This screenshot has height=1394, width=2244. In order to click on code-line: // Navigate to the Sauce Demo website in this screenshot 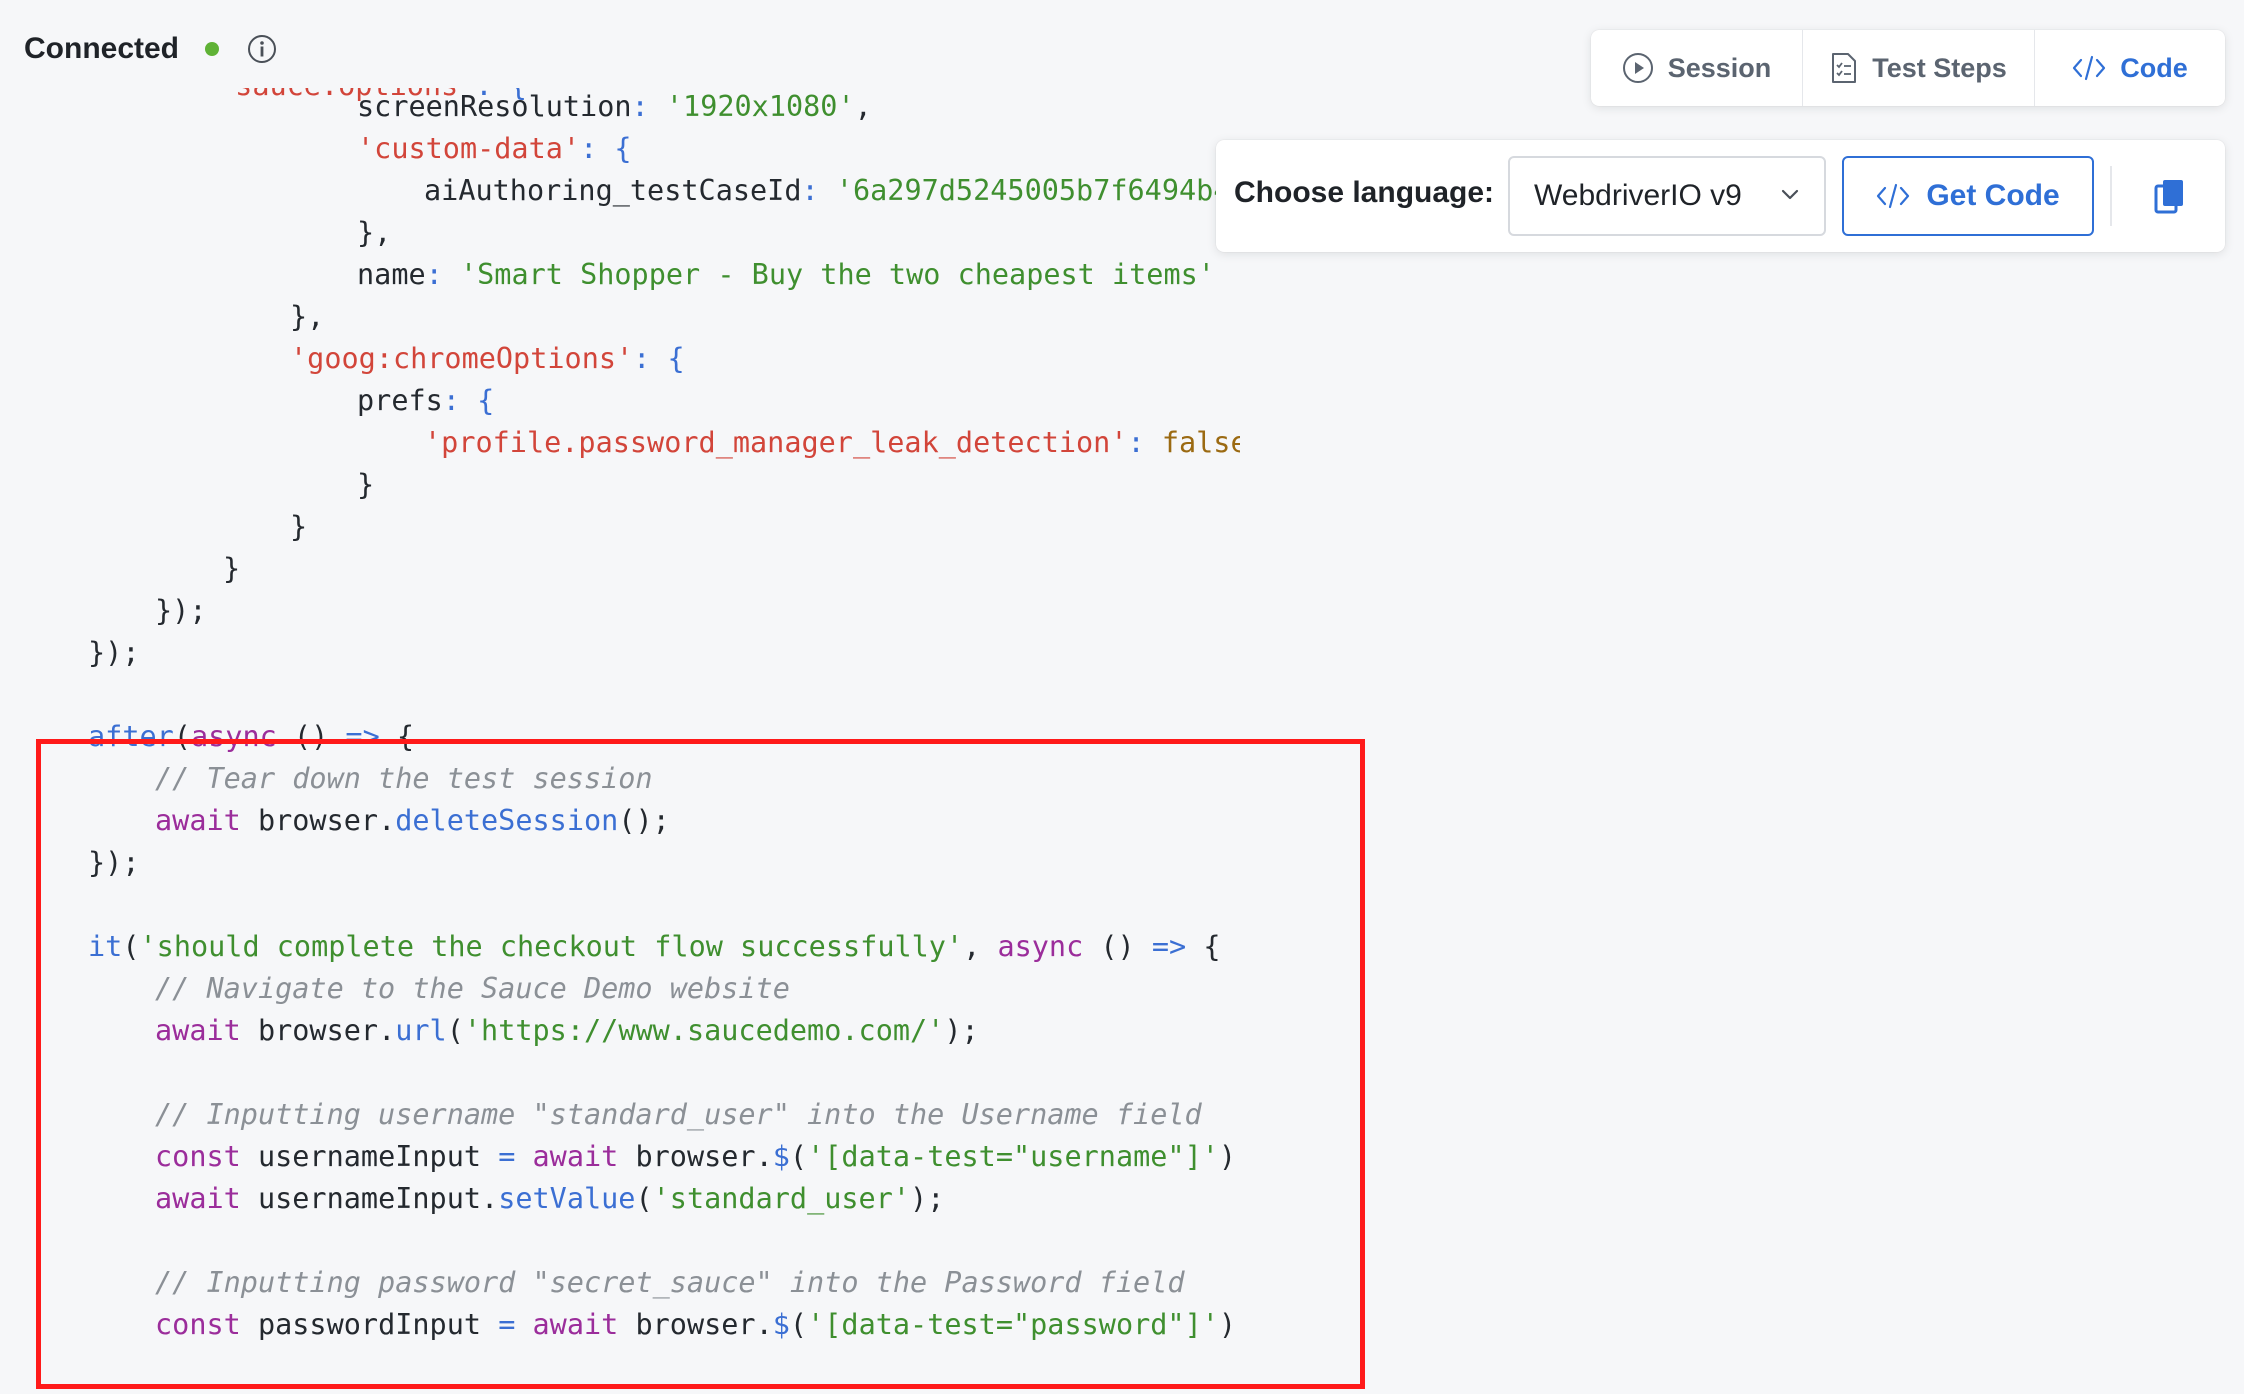, I will do `click(472, 988)`.